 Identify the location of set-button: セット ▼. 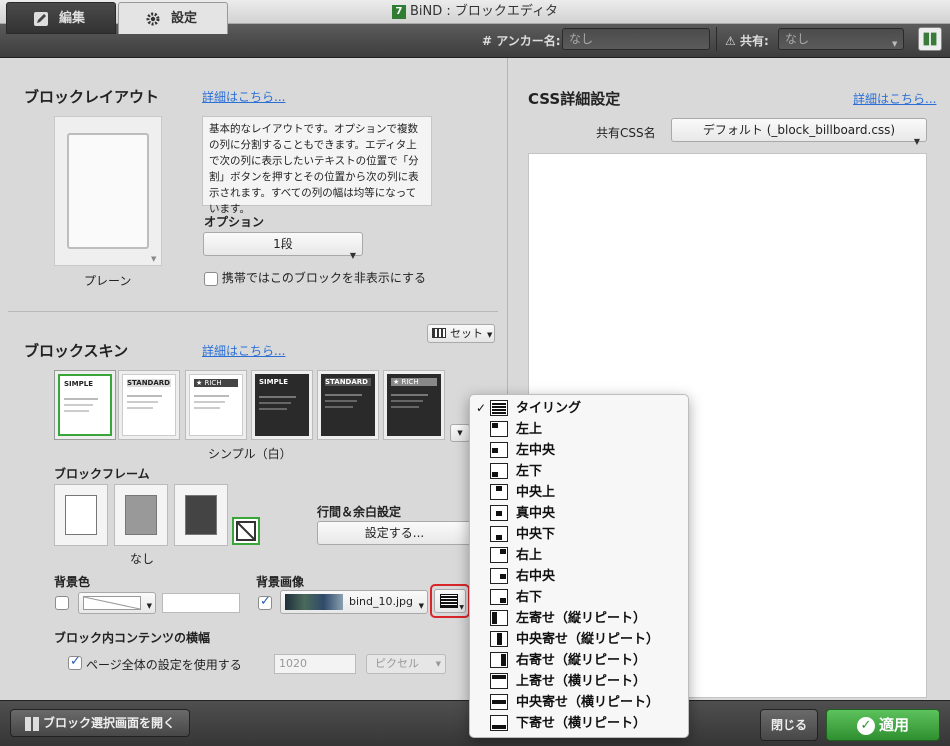
(461, 333).